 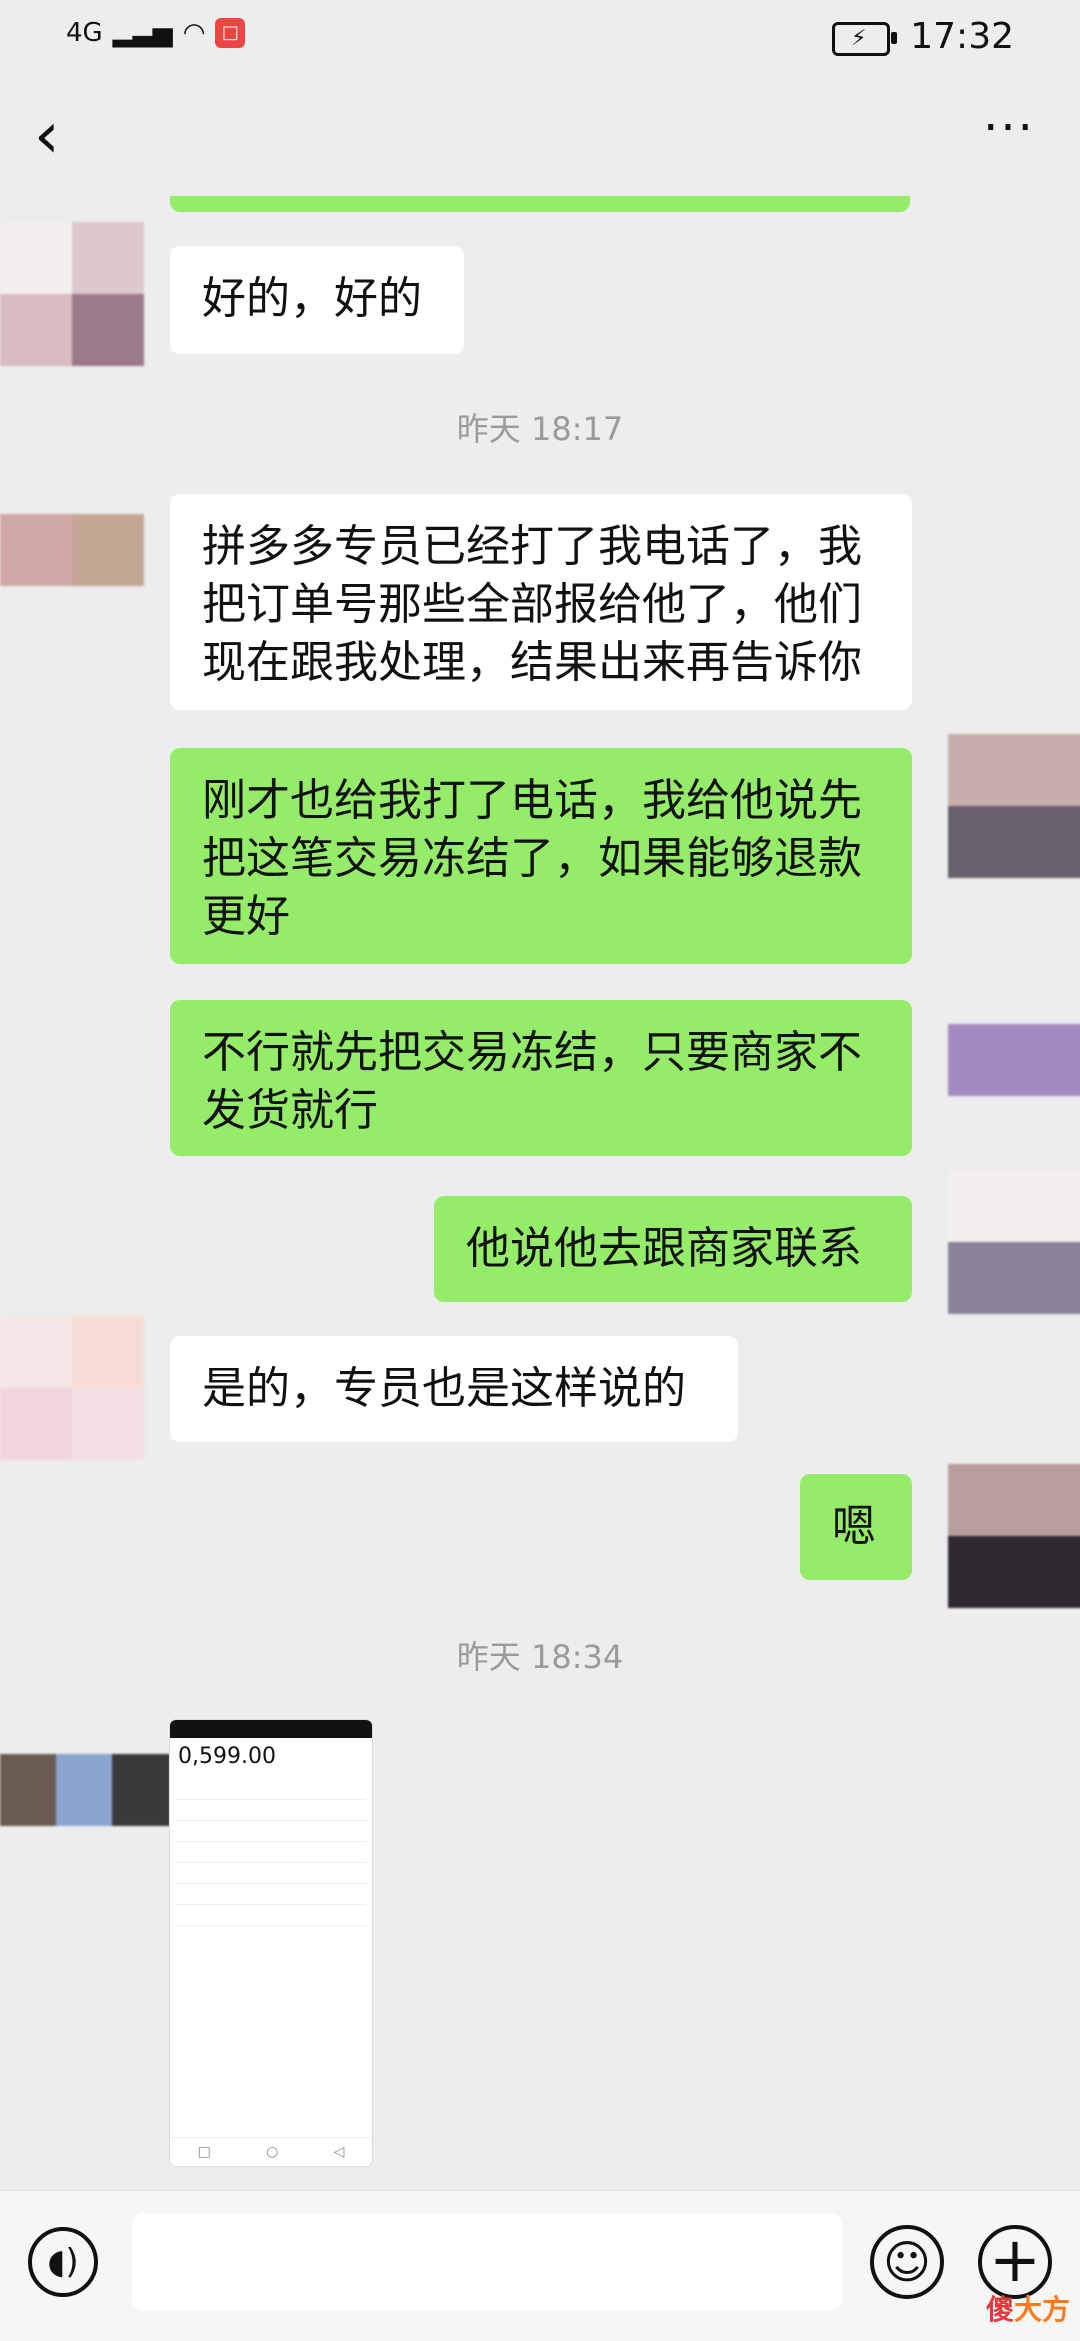 I want to click on signal-icon: ▂▃▅, so click(x=142, y=33).